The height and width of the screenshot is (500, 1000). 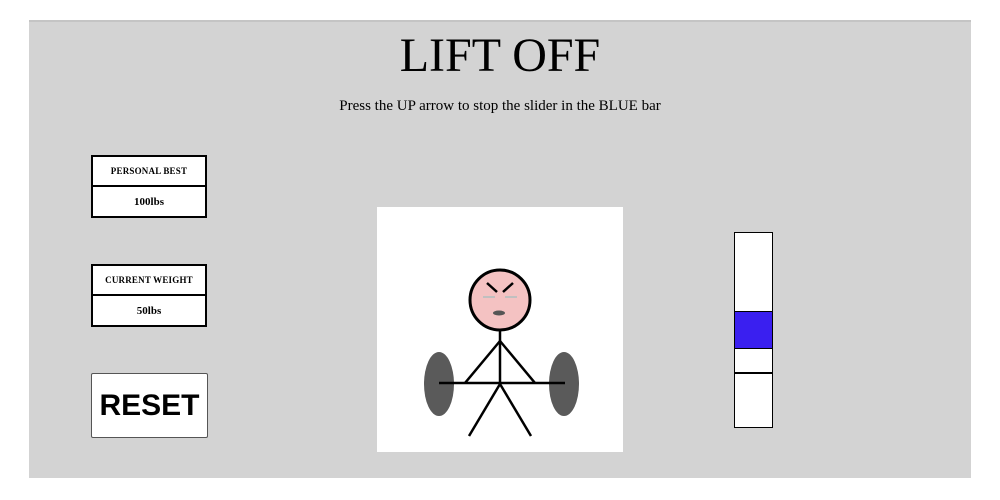 I want to click on current-weight-box: CURRENT WEIGHT 50lbs, so click(x=149, y=295).